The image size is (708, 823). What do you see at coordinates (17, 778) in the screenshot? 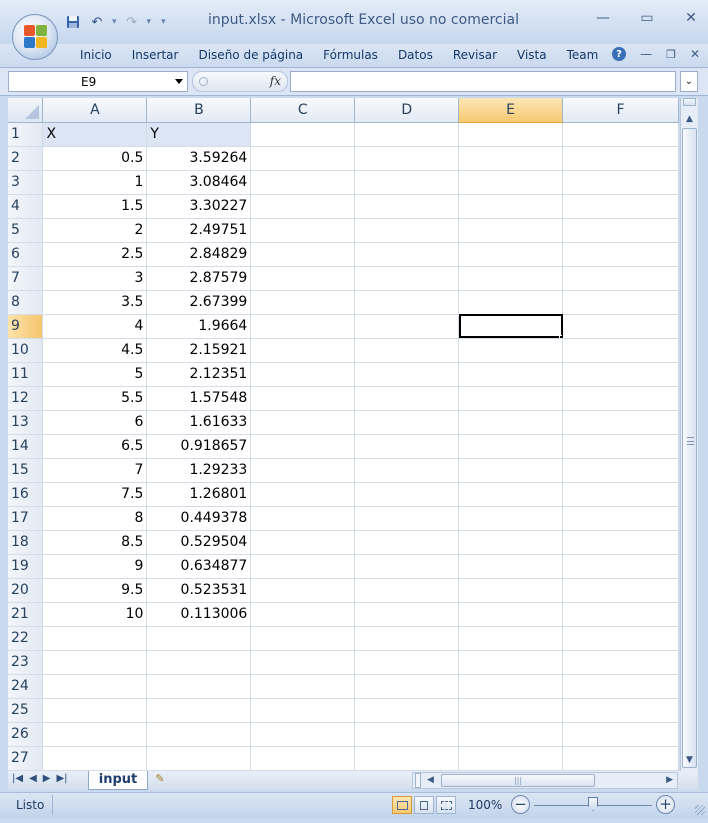
I see `first-sheet-icon: |◀` at bounding box center [17, 778].